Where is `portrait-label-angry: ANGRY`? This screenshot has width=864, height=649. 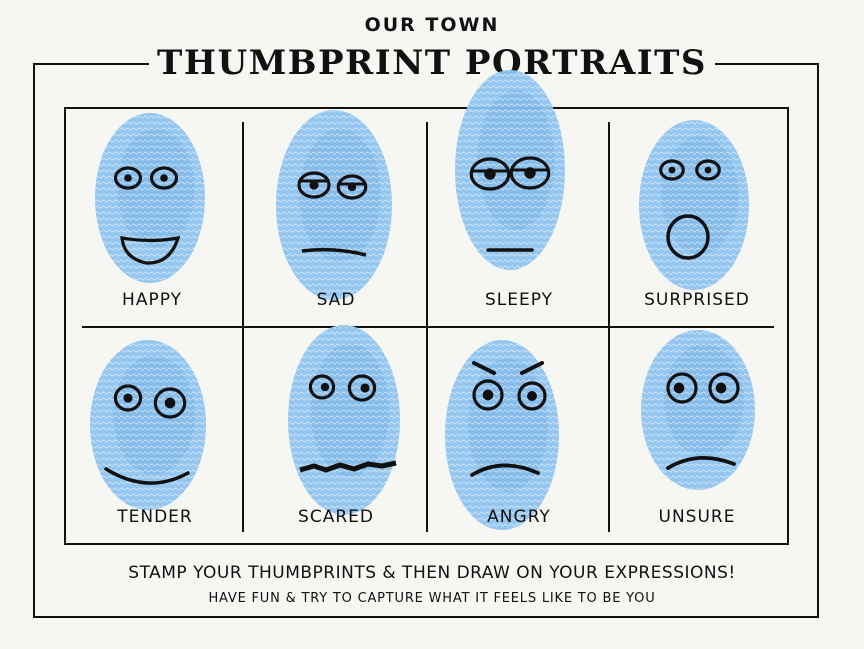 portrait-label-angry: ANGRY is located at coordinates (519, 517).